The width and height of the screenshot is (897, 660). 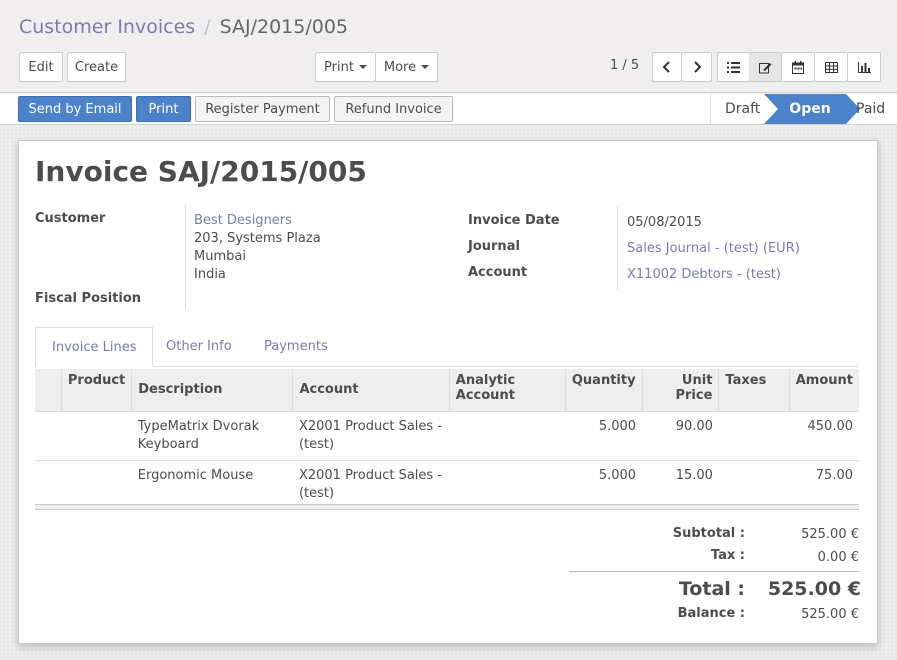 I want to click on unit-price-cell: 15.00, so click(x=680, y=484).